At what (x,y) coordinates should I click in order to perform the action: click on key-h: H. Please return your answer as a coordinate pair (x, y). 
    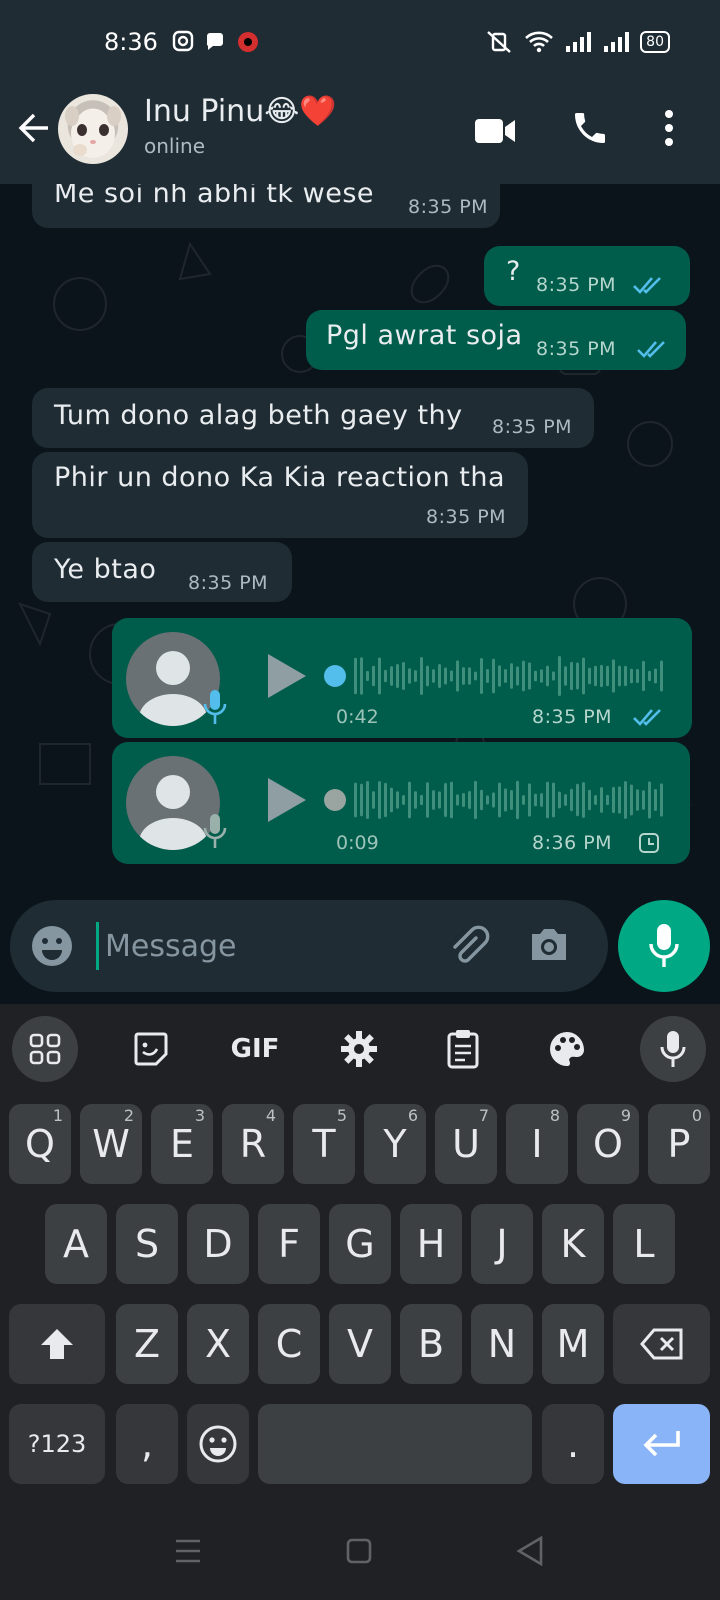
    Looking at the image, I should click on (431, 1244).